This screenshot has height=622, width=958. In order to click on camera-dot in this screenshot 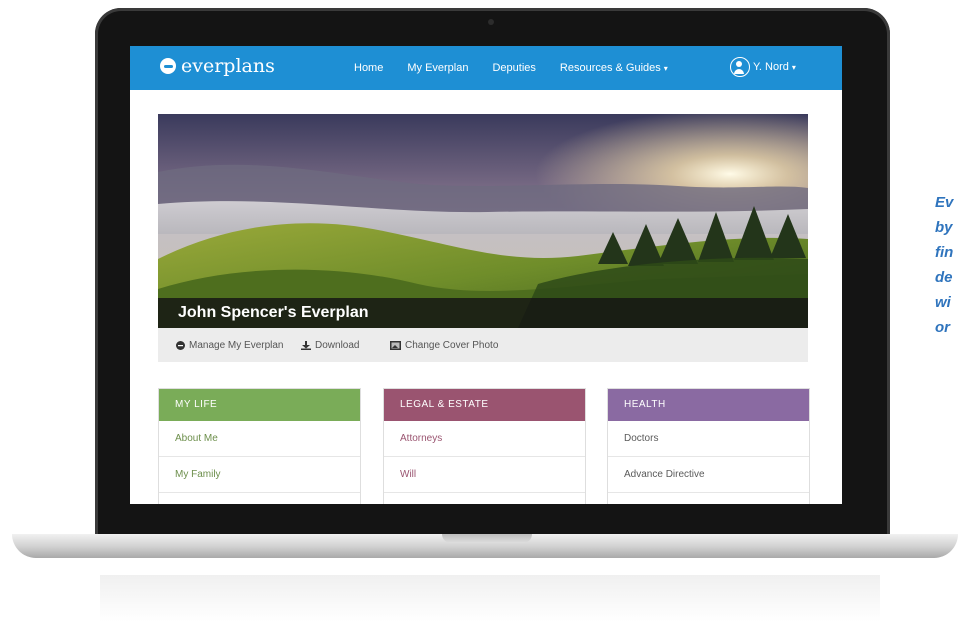, I will do `click(491, 22)`.